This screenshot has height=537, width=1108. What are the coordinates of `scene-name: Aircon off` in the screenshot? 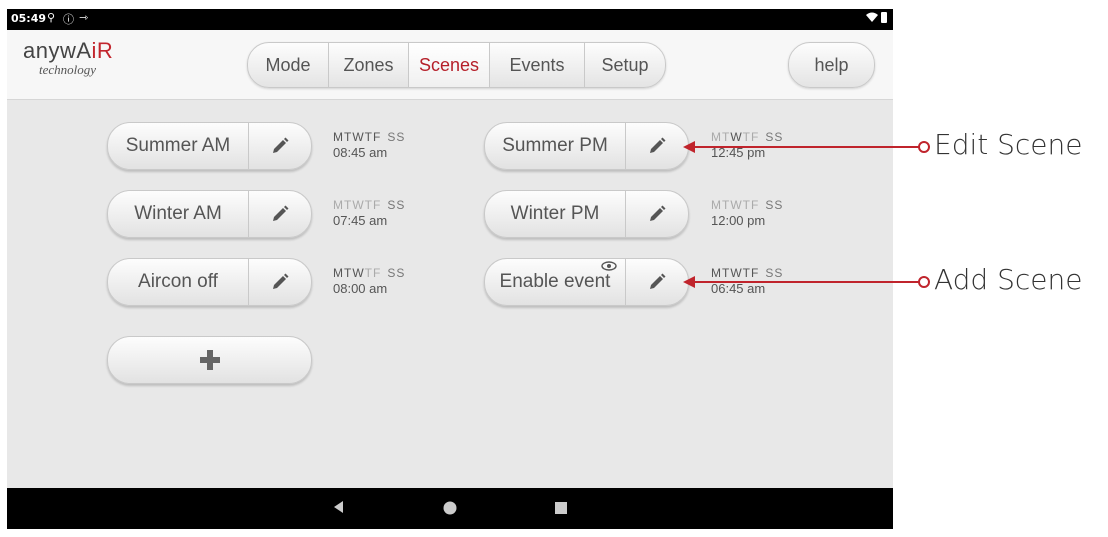 It's located at (178, 282).